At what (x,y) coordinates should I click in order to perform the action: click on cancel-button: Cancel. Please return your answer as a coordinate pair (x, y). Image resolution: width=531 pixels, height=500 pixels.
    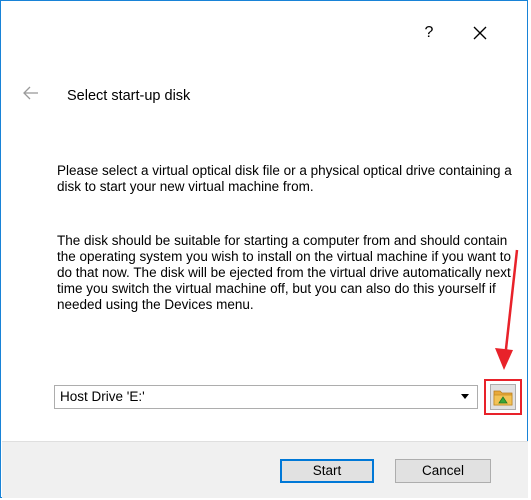
    Looking at the image, I should click on (443, 471).